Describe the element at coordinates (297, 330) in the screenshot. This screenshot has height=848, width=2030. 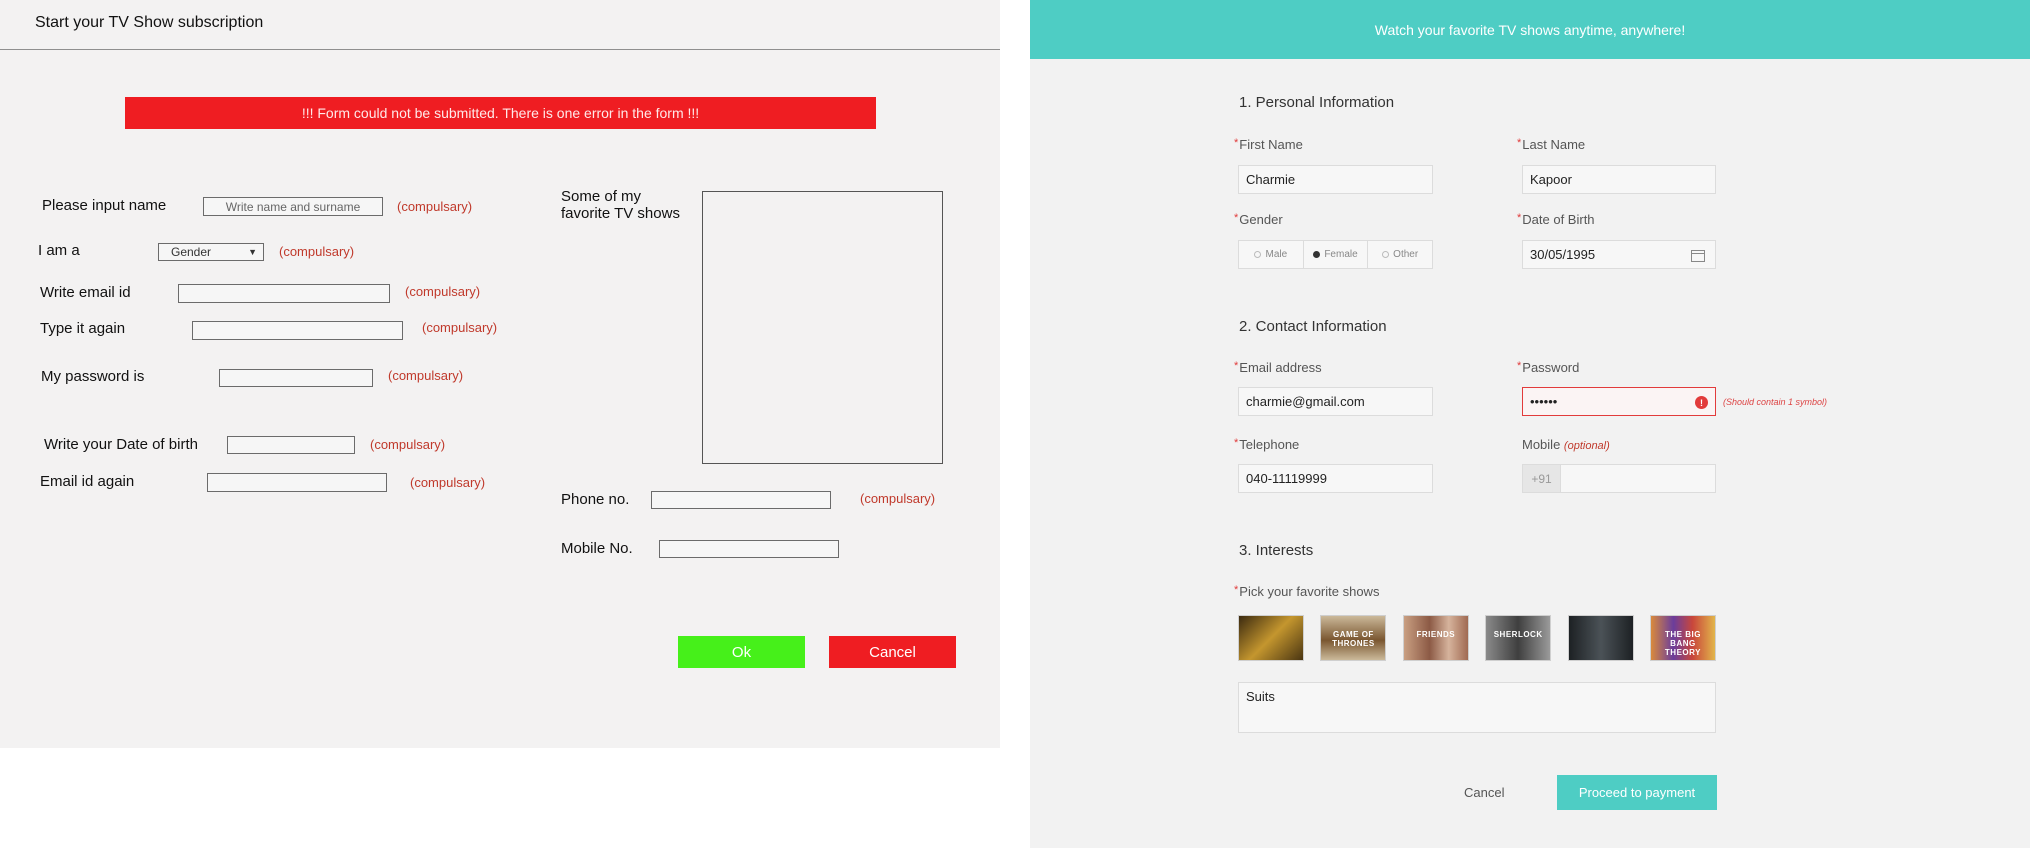
I see `email-confirm-input` at that location.